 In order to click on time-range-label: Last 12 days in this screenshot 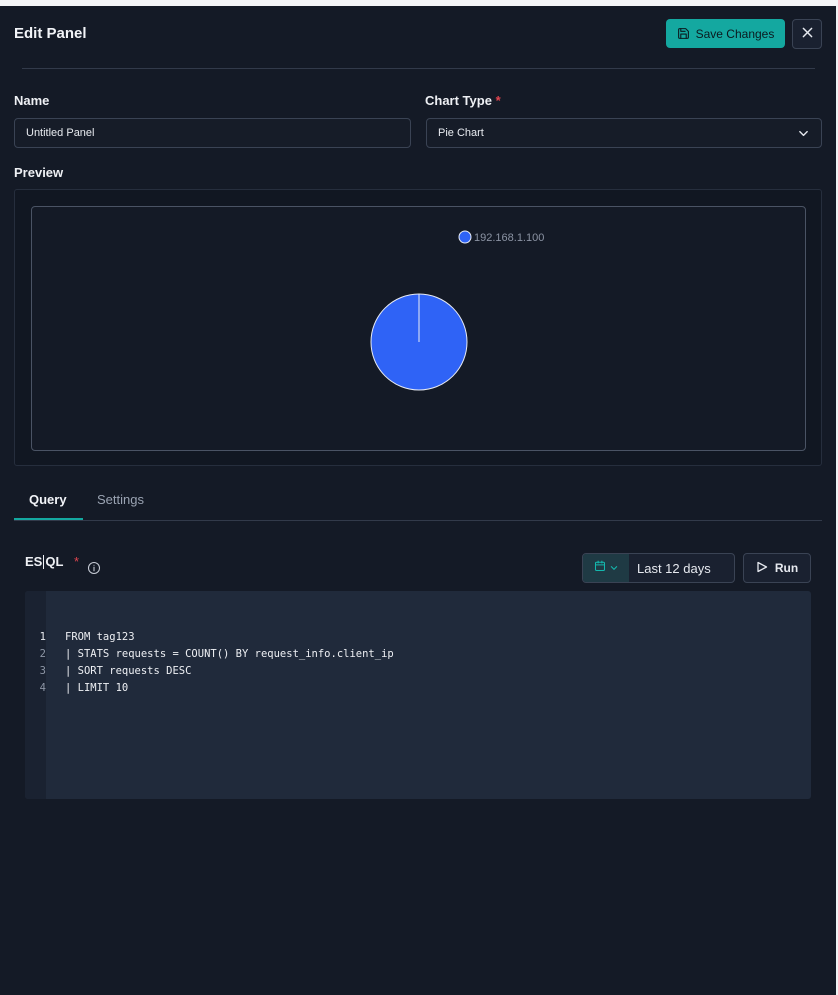, I will do `click(674, 568)`.